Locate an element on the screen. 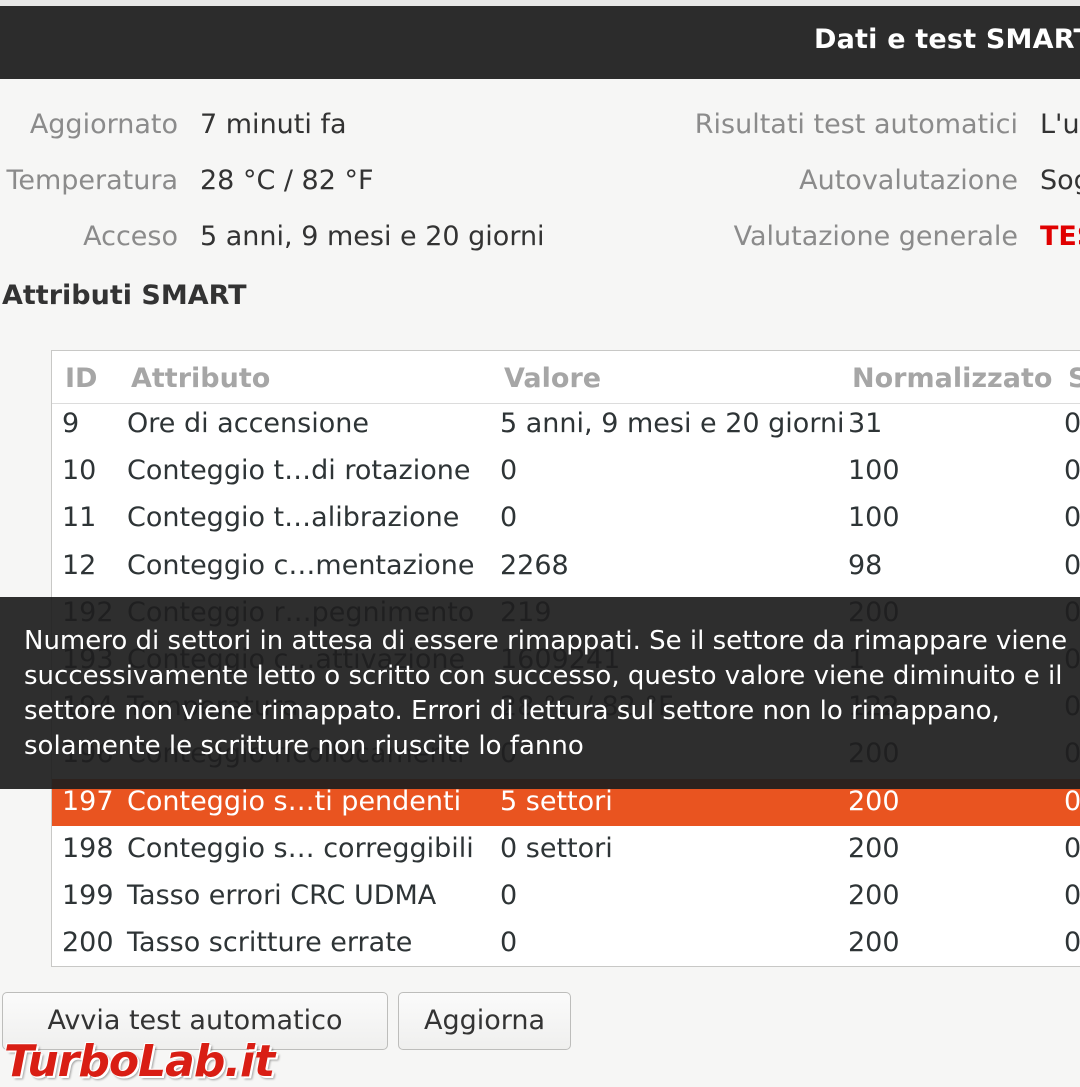 This screenshot has height=1087, width=1080. self-assessment-value: Sog is located at coordinates (1060, 180).